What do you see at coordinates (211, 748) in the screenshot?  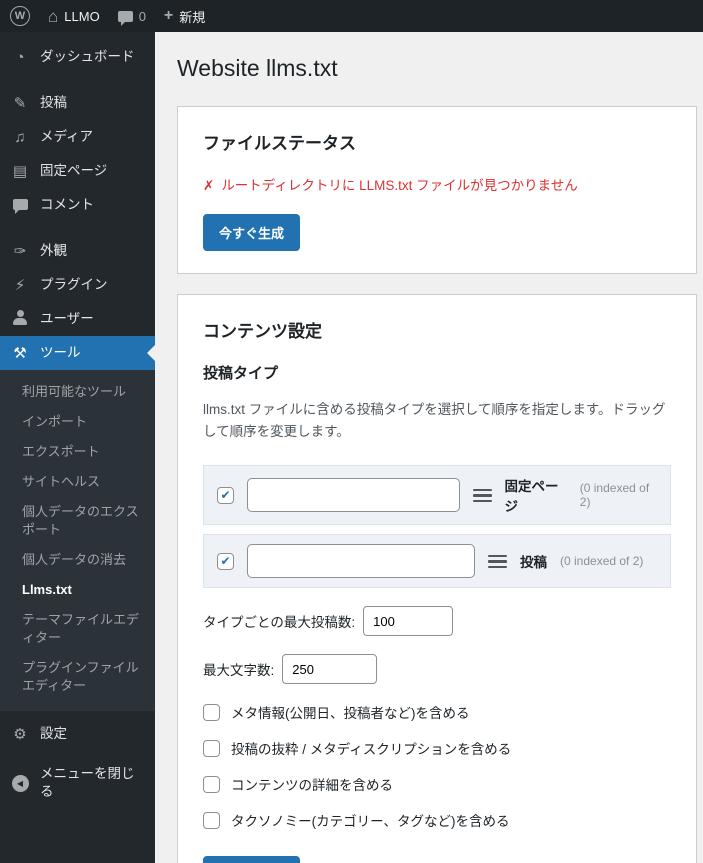 I see `checkbox-include-excerpt` at bounding box center [211, 748].